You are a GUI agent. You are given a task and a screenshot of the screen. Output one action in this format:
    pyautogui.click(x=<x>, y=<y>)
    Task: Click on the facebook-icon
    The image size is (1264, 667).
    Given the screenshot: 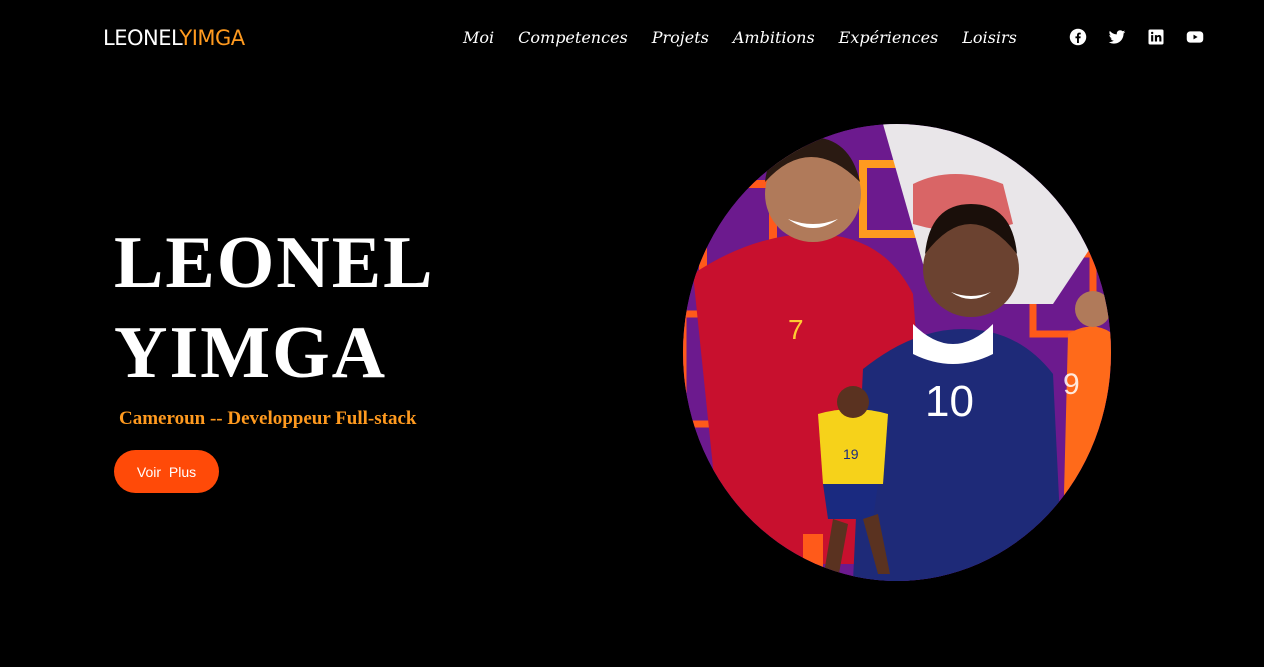 What is the action you would take?
    pyautogui.click(x=1078, y=37)
    